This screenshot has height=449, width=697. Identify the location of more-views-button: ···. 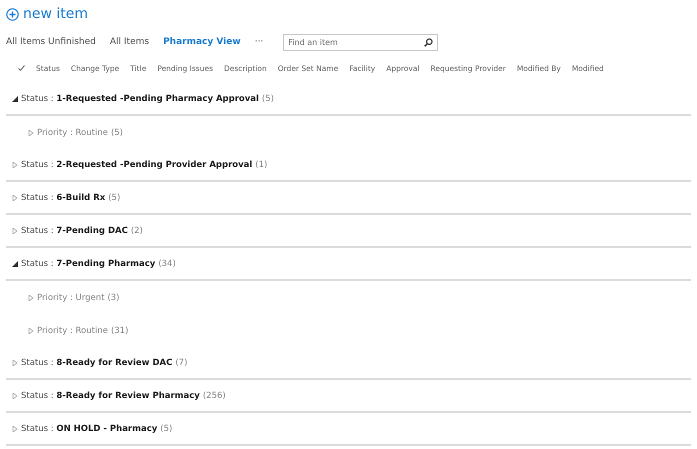
(259, 42).